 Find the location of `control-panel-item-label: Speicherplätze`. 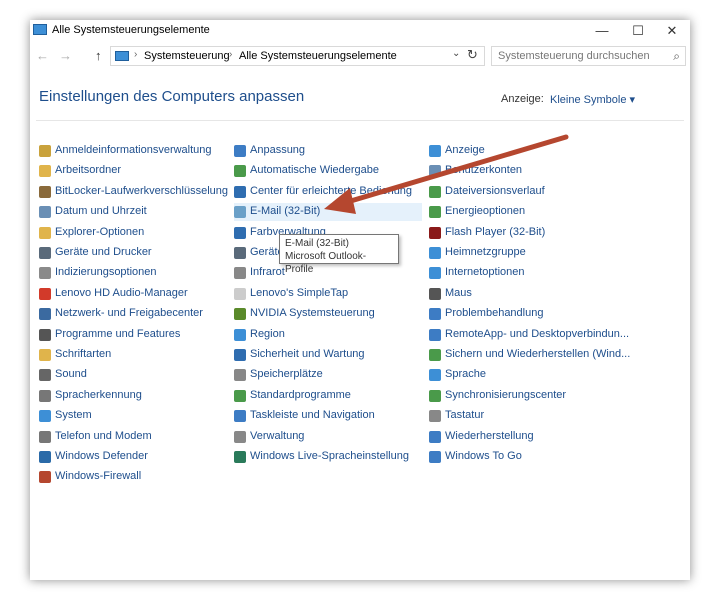

control-panel-item-label: Speicherplätze is located at coordinates (286, 374).